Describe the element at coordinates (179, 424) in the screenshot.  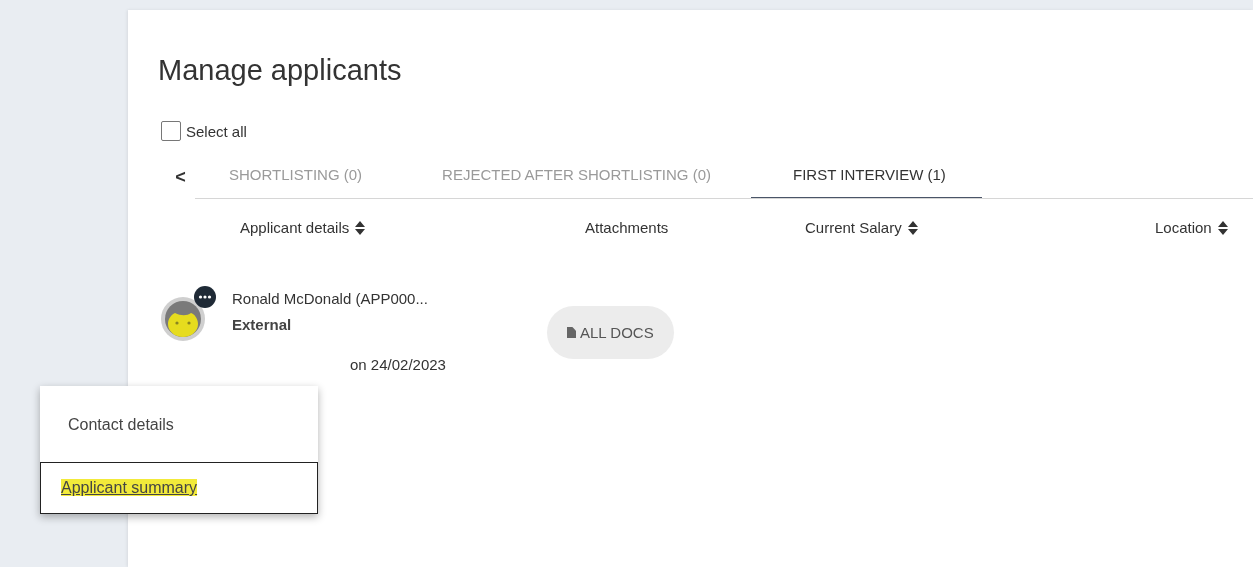
I see `menu-item: Contact details` at that location.